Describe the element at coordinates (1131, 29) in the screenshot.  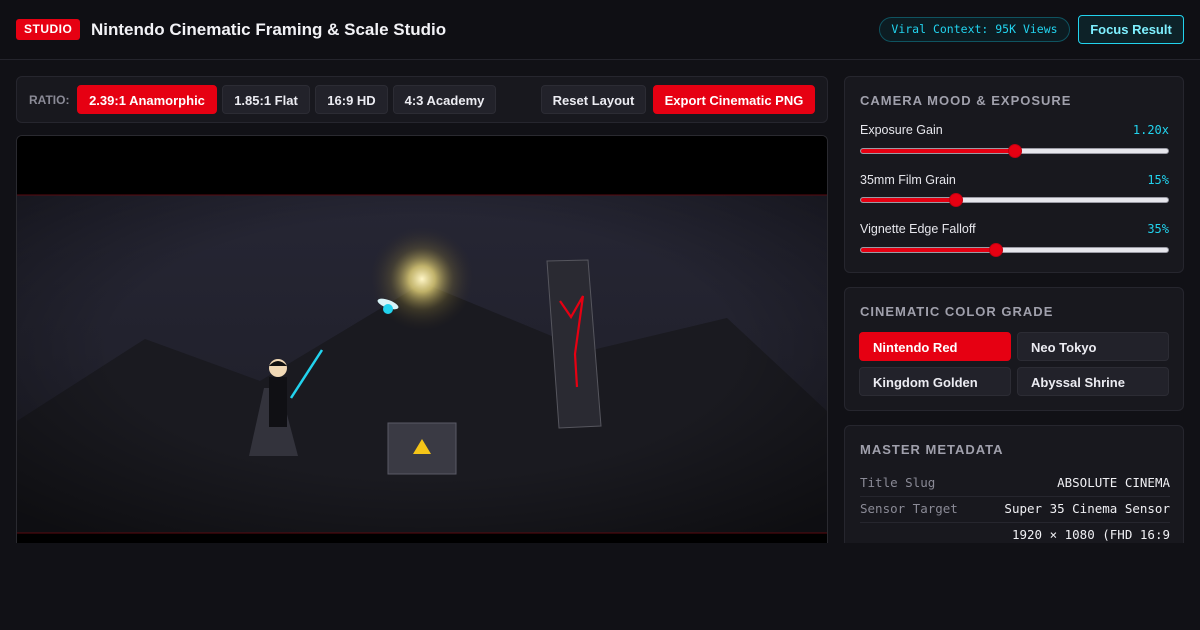
I see `focus-result-button: Focus Result` at that location.